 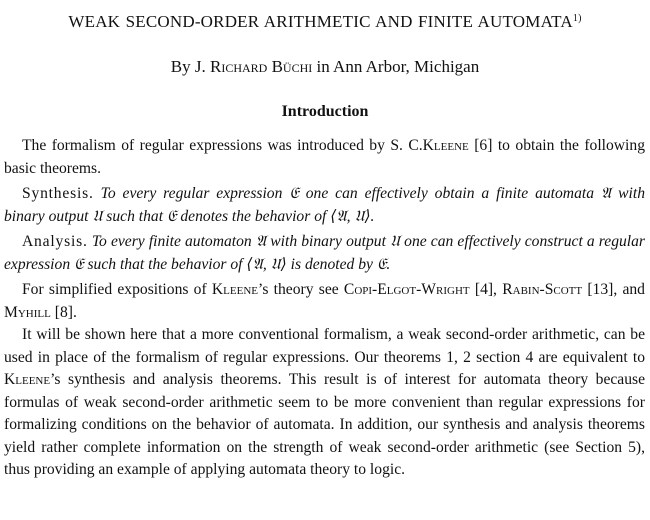 What do you see at coordinates (616, 289) in the screenshot?
I see `citation-13: [13], and` at bounding box center [616, 289].